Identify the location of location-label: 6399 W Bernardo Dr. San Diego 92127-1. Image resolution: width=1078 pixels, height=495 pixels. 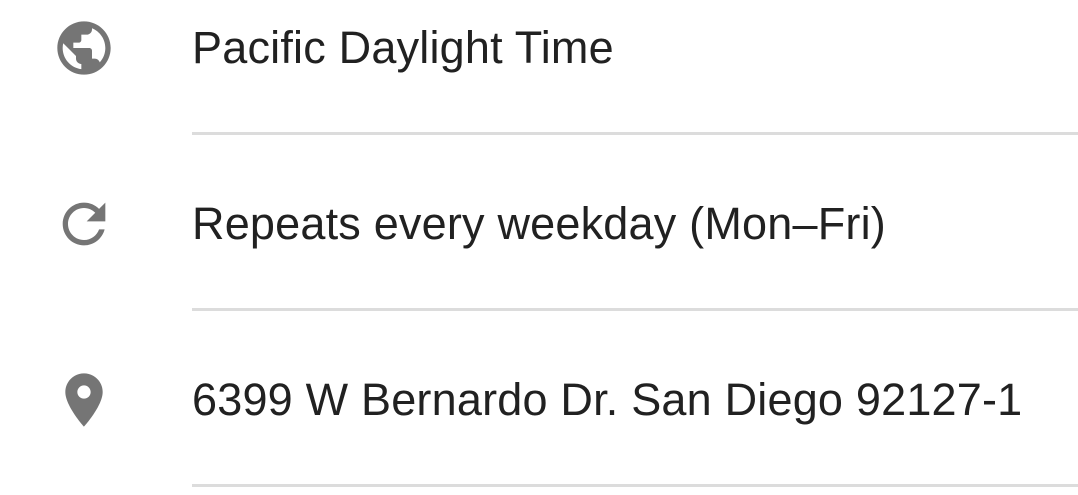
(607, 399).